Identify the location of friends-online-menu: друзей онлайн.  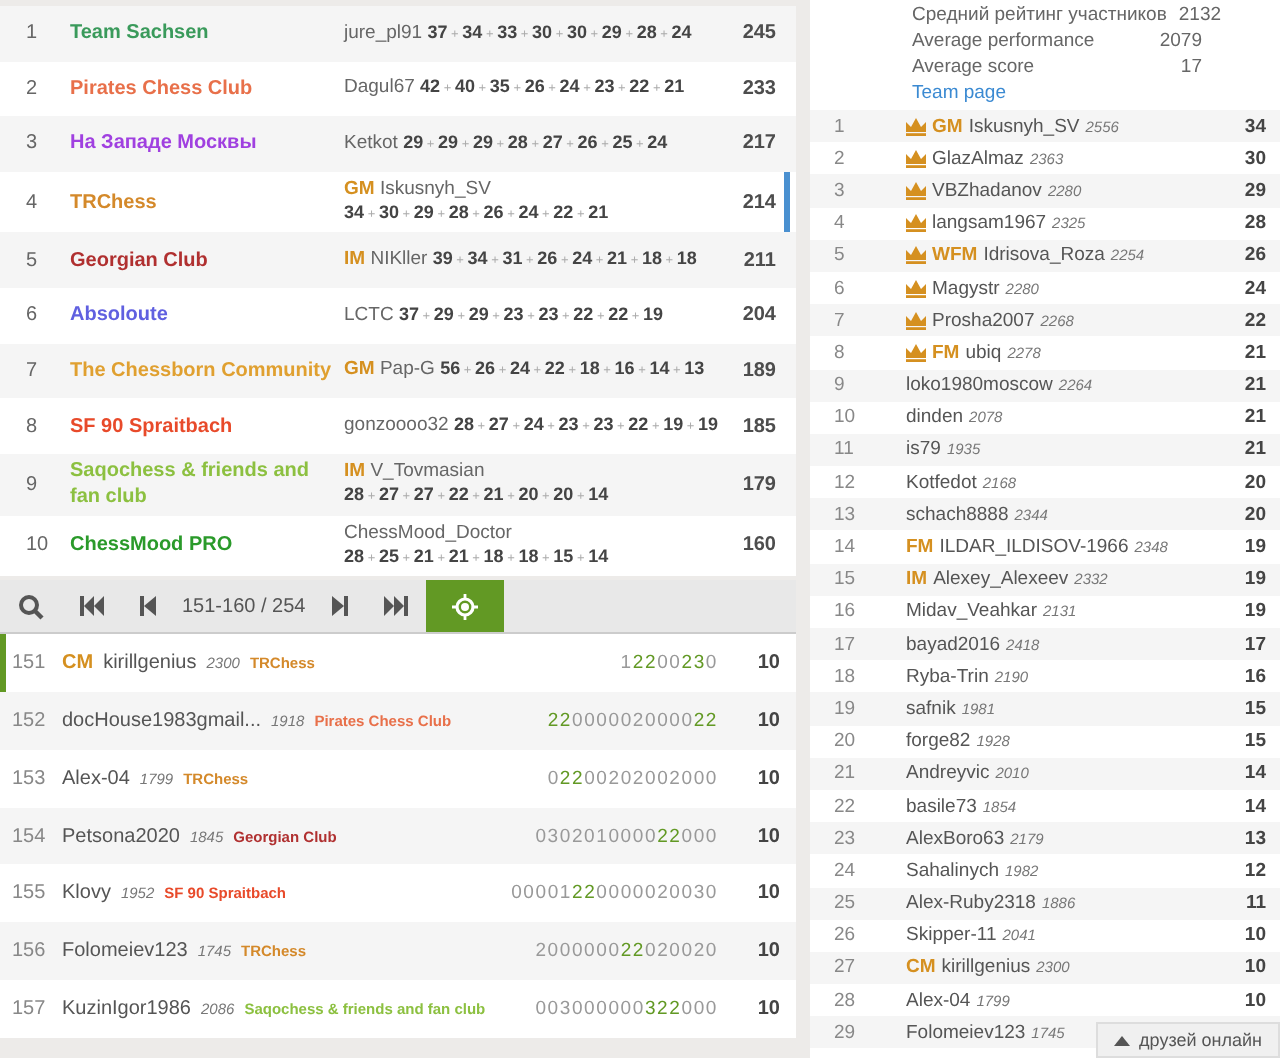
(1187, 1040).